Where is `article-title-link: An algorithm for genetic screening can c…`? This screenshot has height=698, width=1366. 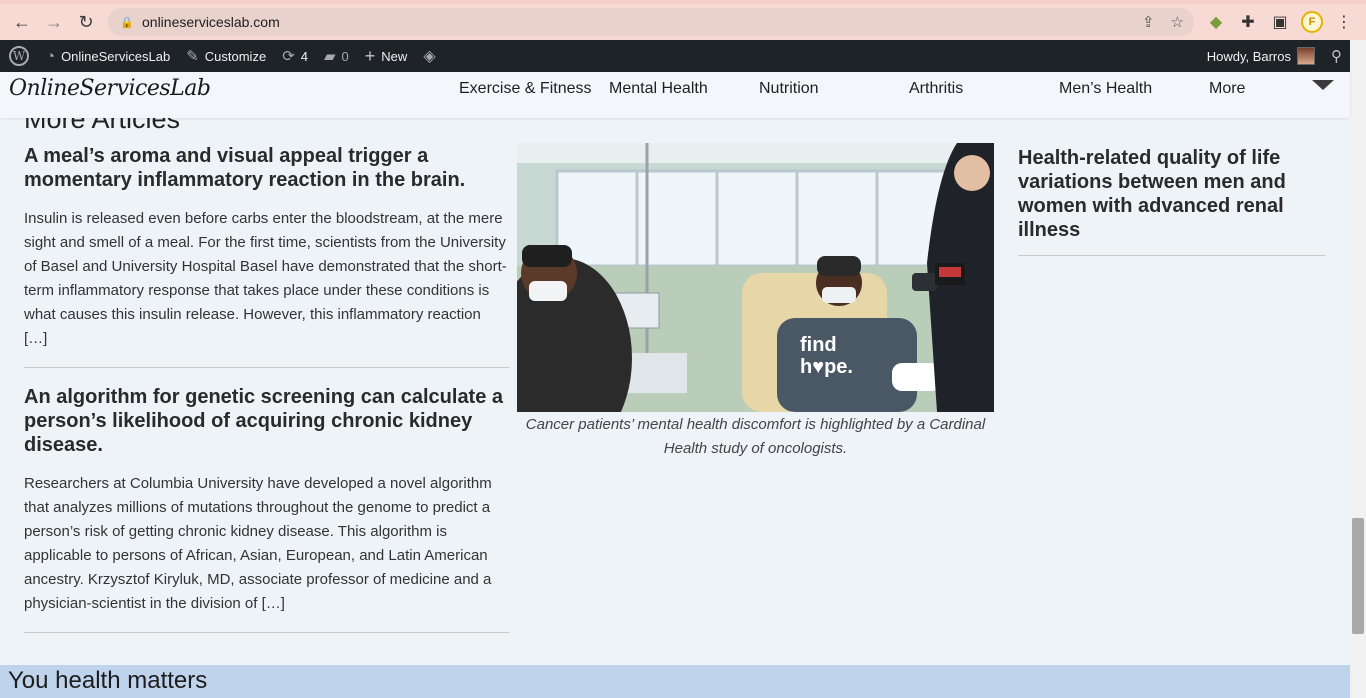
article-title-link: An algorithm for genetic screening can c… is located at coordinates (264, 421).